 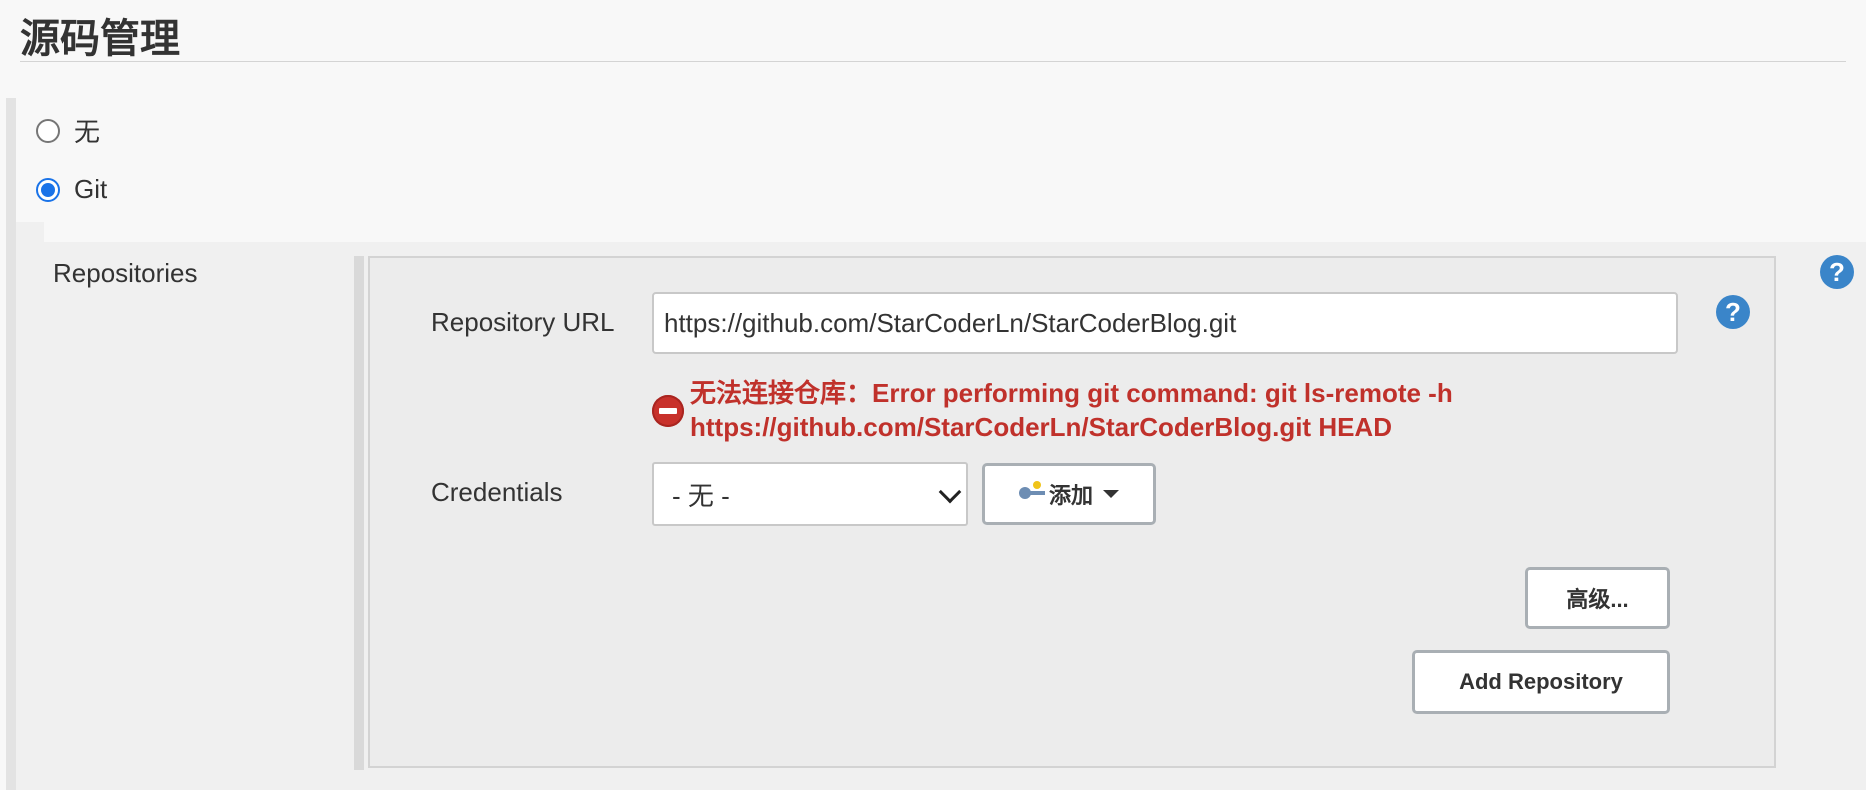 What do you see at coordinates (30, 506) in the screenshot?
I see `git-left-bar` at bounding box center [30, 506].